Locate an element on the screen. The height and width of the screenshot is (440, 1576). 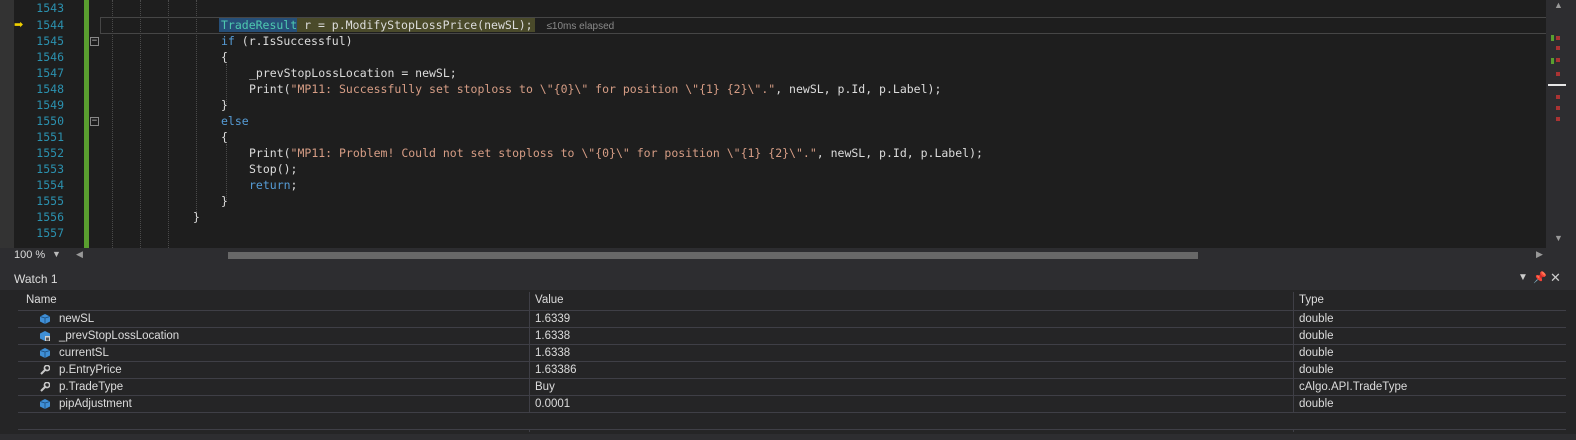
horizontal-scrollbar is located at coordinates (810, 256).